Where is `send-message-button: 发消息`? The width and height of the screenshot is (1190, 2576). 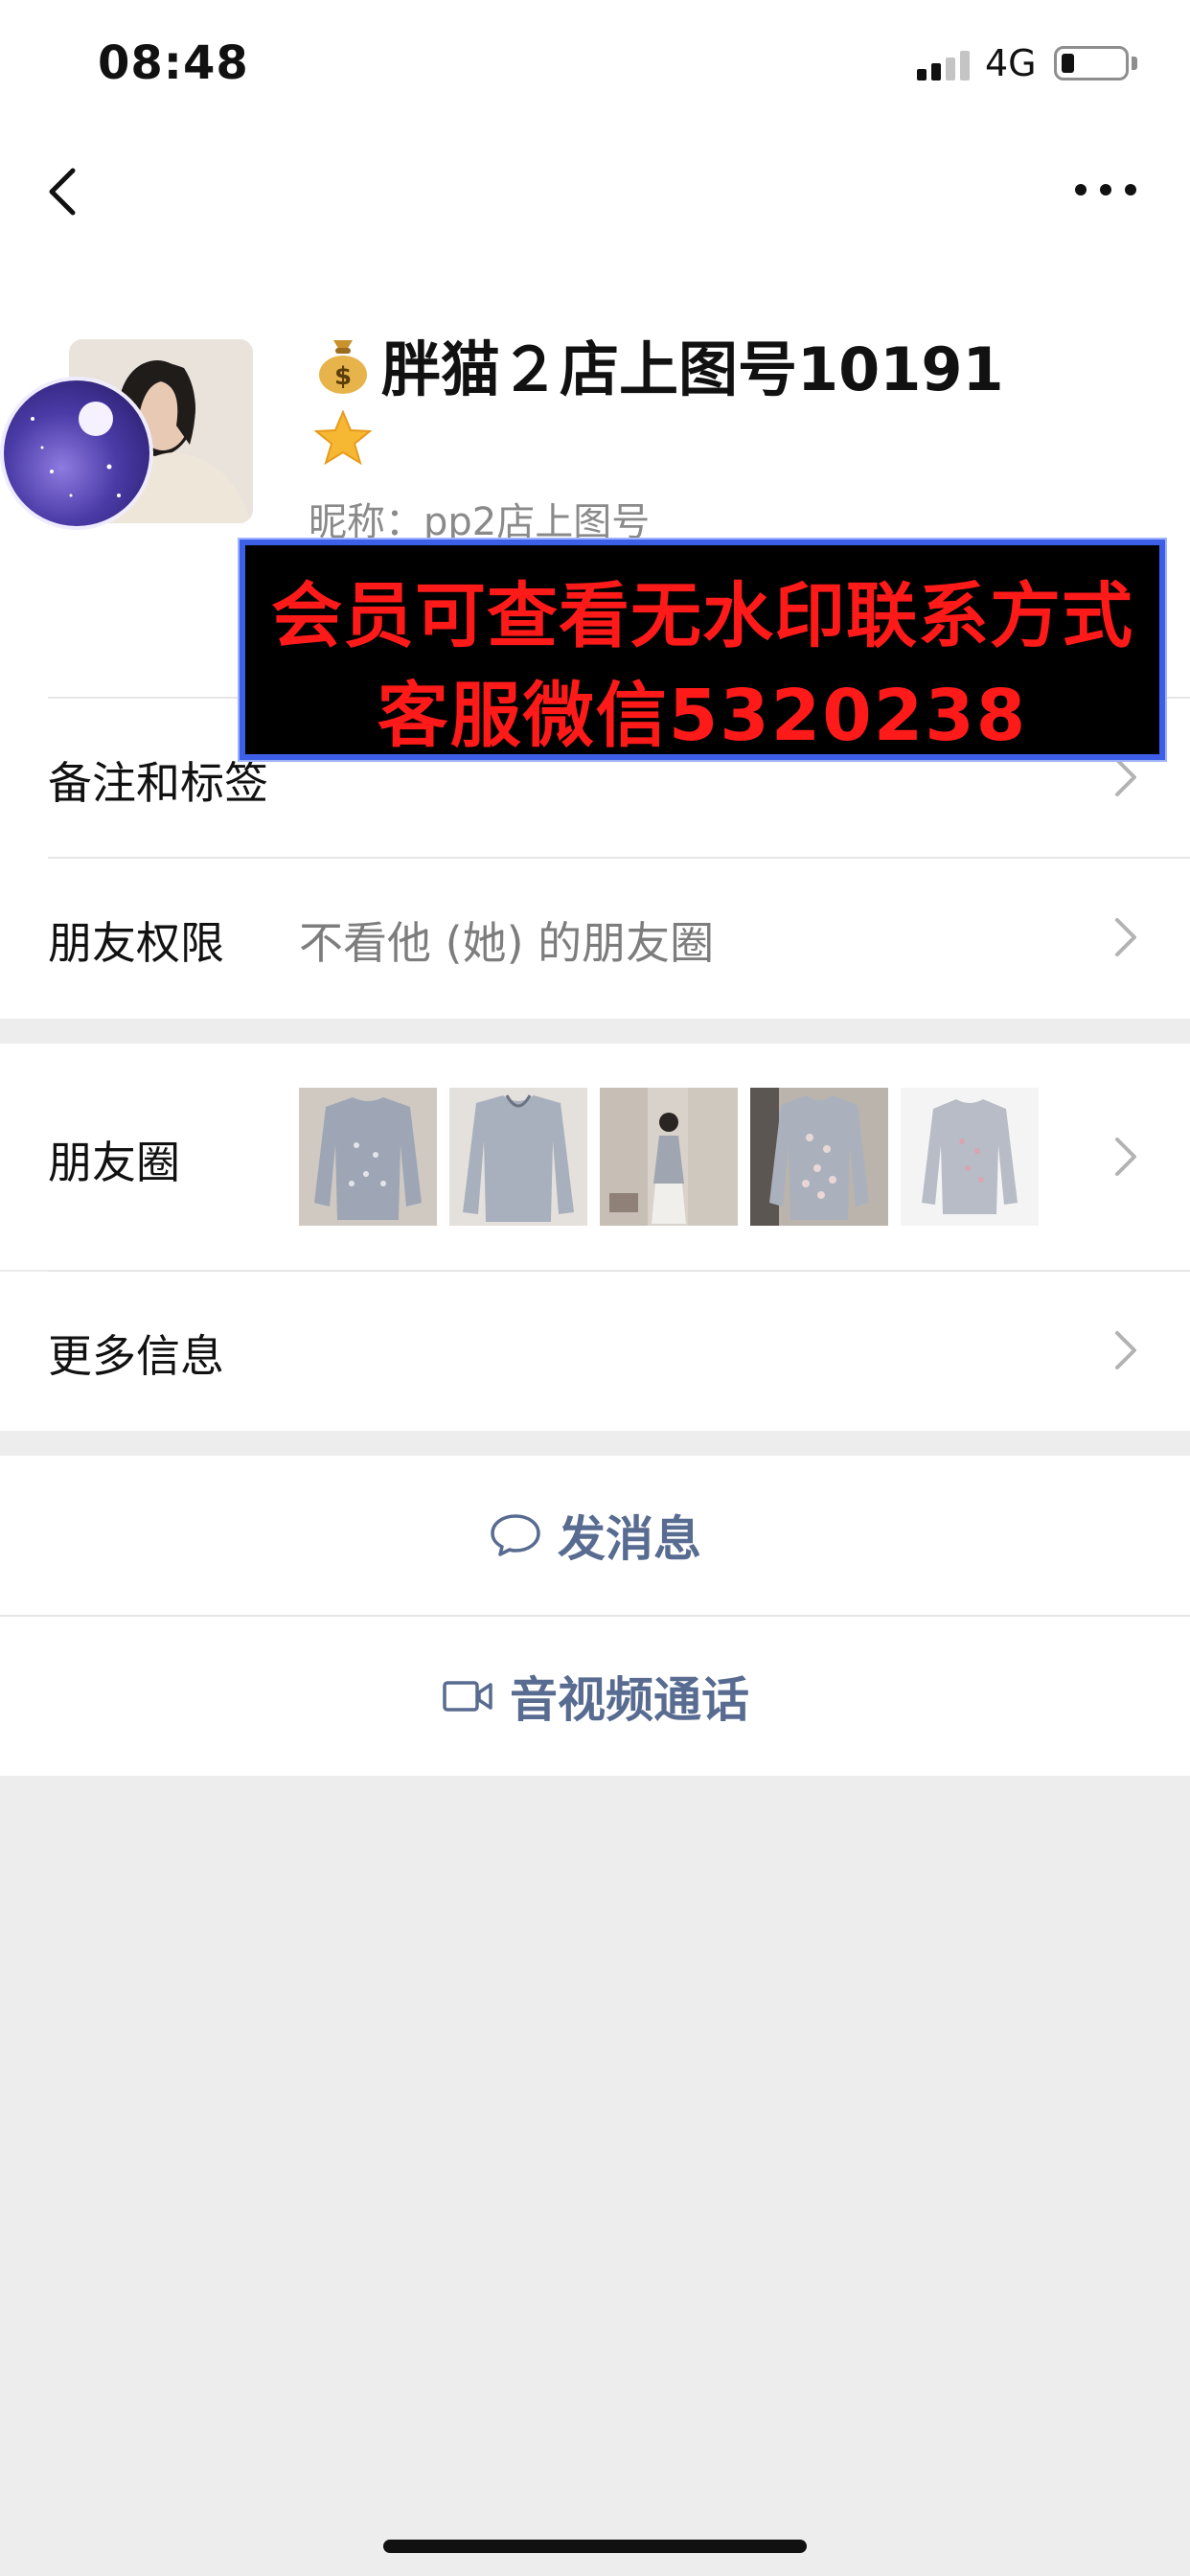 send-message-button: 发消息 is located at coordinates (595, 1535).